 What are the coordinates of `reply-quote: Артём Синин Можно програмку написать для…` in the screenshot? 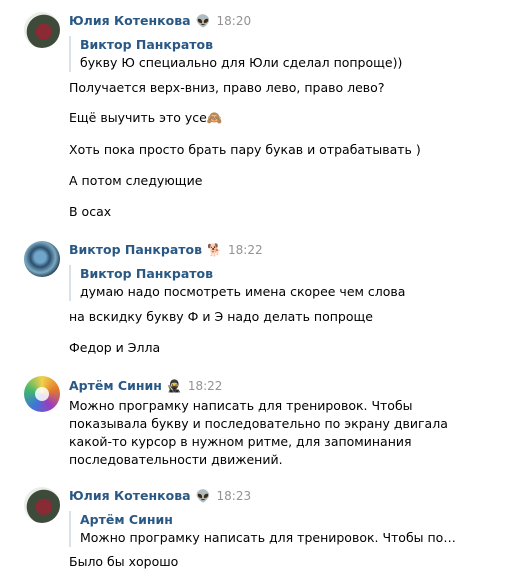 It's located at (264, 529).